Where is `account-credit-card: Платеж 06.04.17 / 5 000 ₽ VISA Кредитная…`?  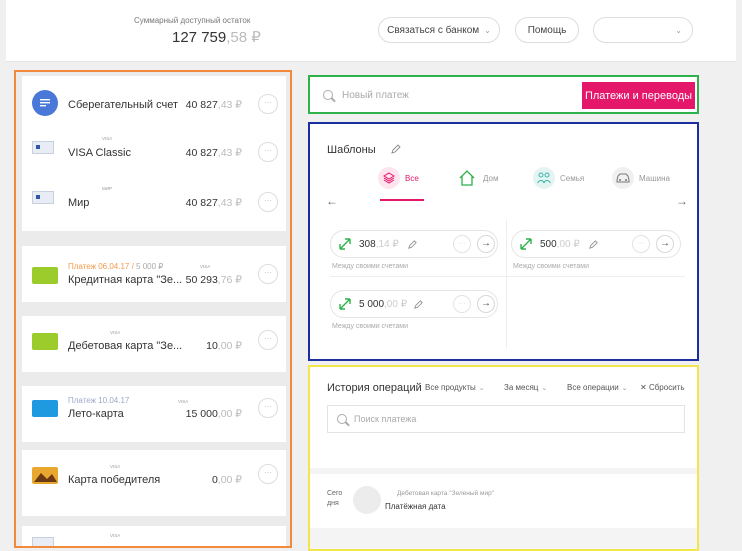 account-credit-card: Платеж 06.04.17 / 5 000 ₽ VISA Кредитная… is located at coordinates (154, 274).